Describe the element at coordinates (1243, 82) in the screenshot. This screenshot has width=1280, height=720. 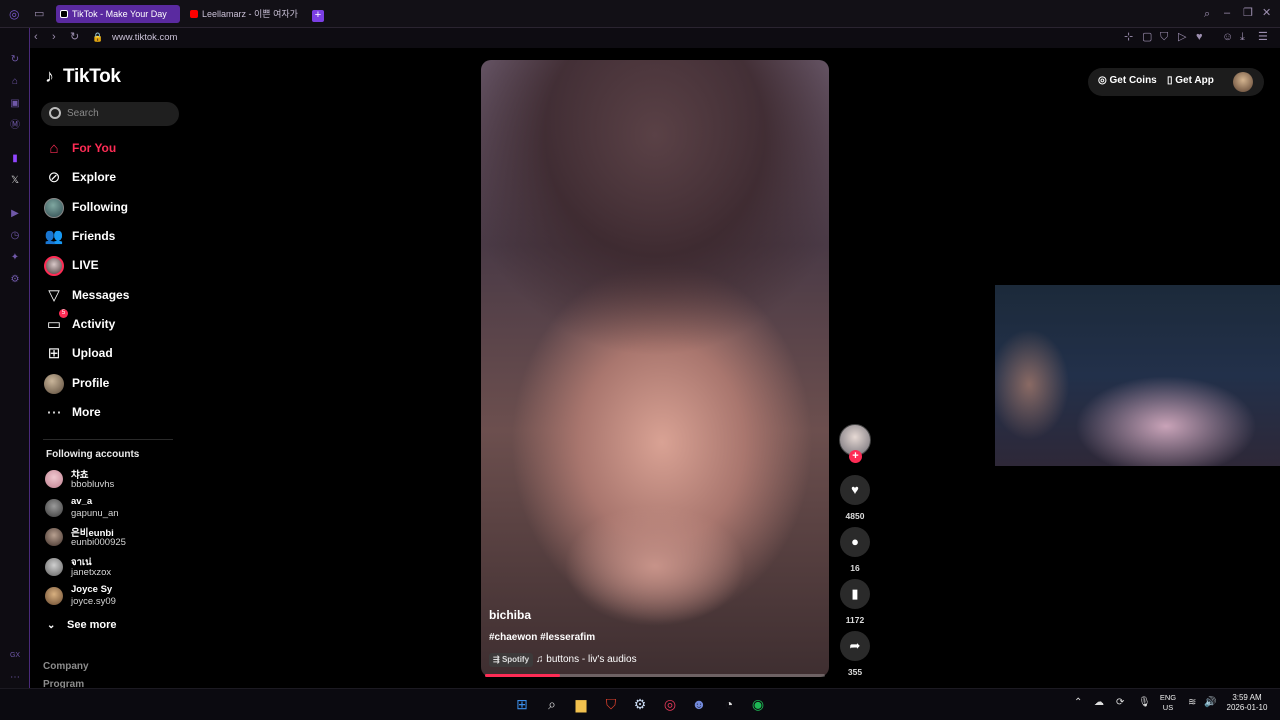
I see `user-avatar` at that location.